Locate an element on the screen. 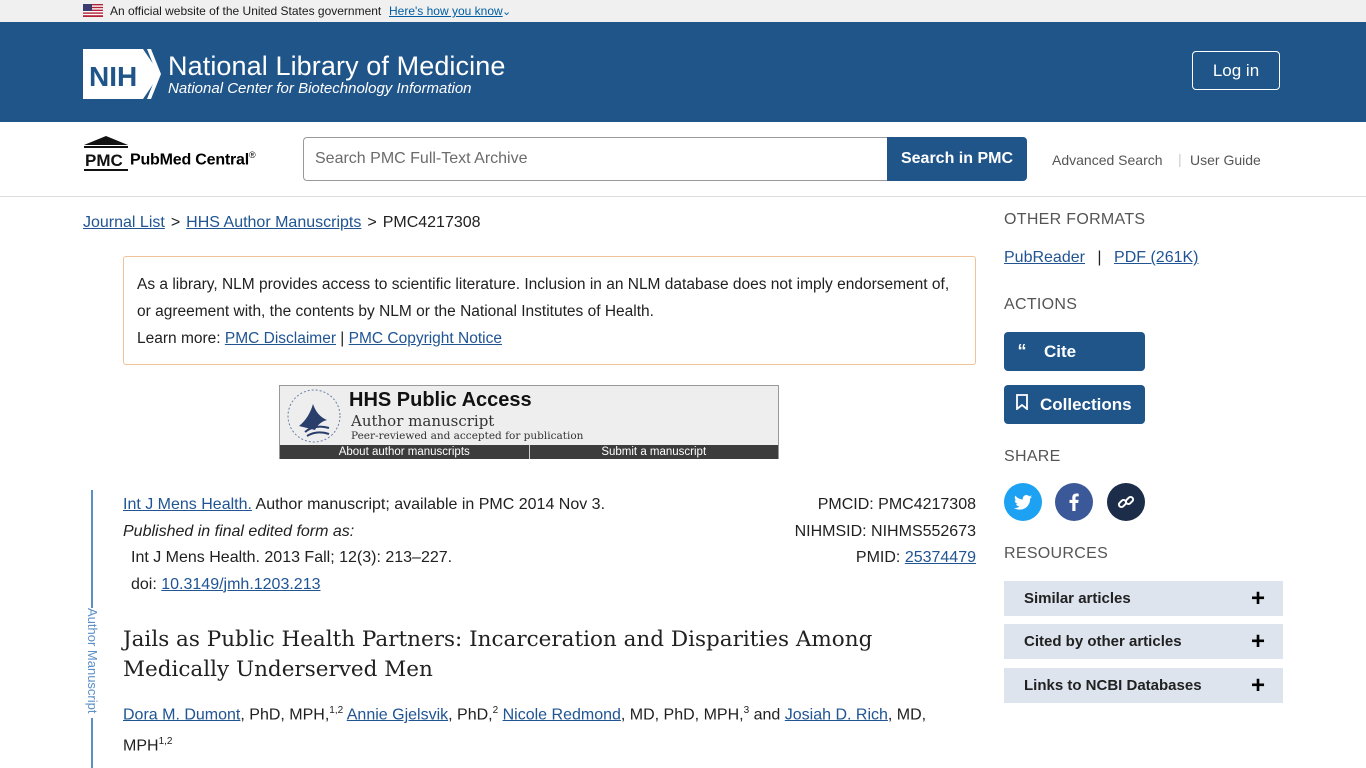  author-affiliation: 3 is located at coordinates (747, 710).